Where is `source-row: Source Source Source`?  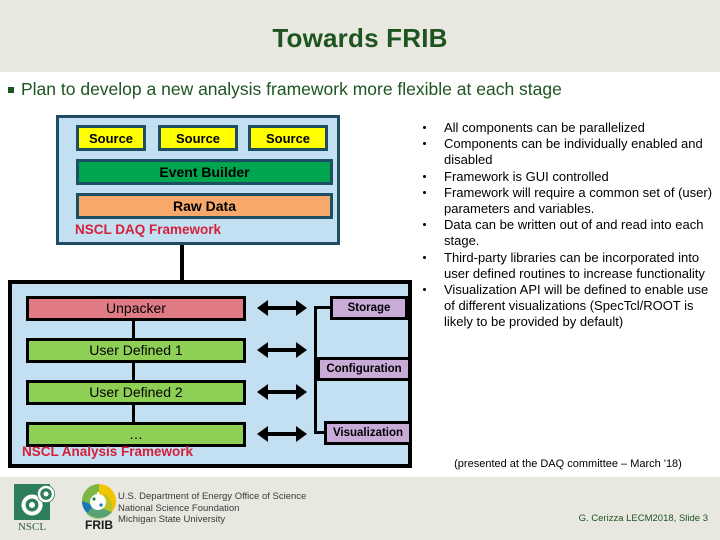
source-row: Source Source Source is located at coordinates (201, 138).